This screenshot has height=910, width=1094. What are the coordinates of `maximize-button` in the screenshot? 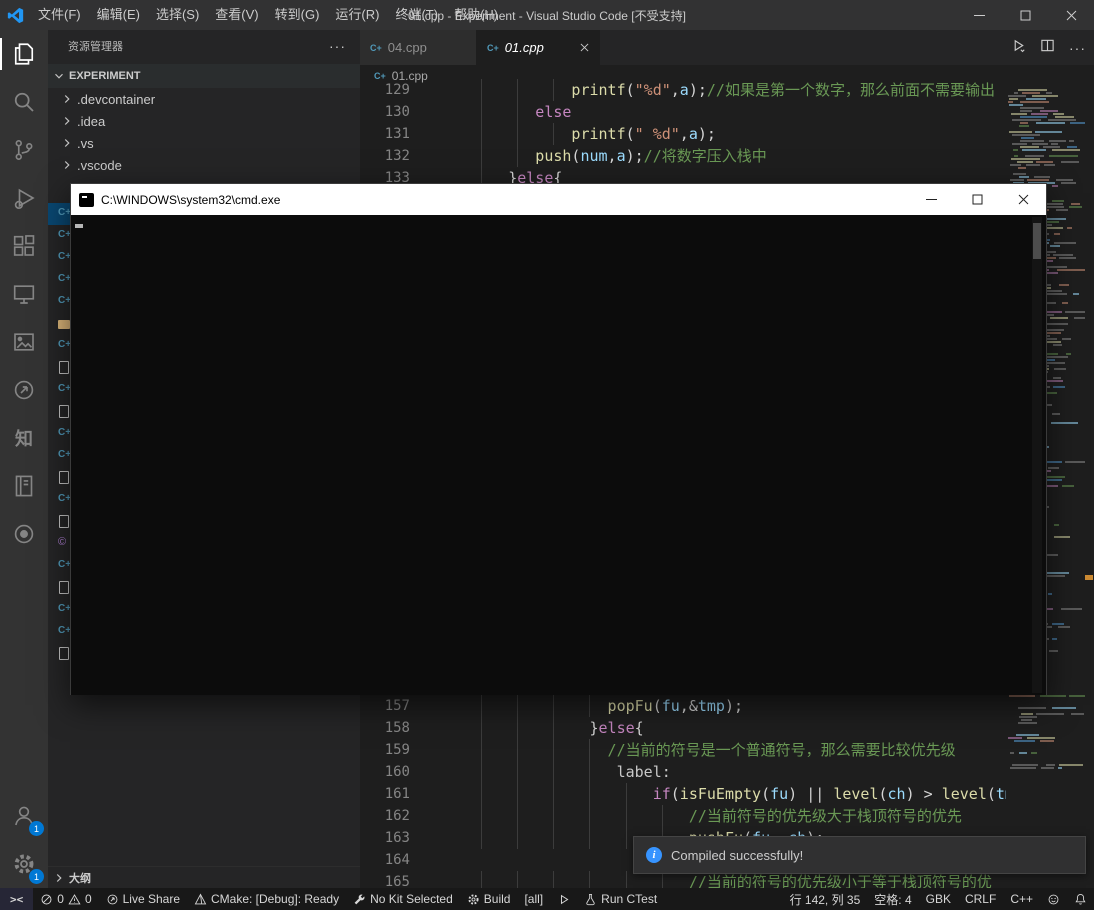 It's located at (1025, 15).